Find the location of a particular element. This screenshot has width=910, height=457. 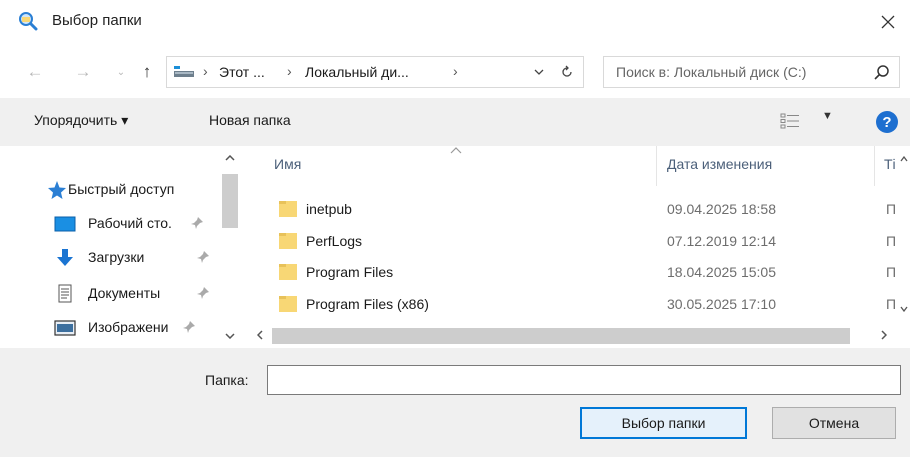

scroll-up-button is located at coordinates (230, 158).